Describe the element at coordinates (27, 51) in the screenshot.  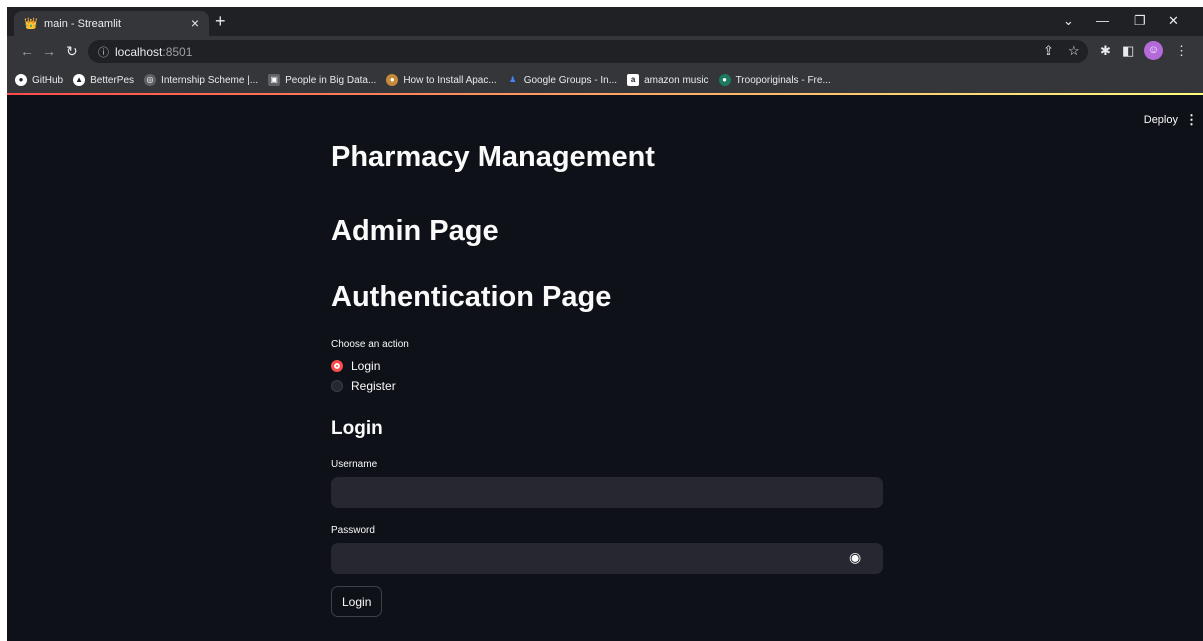
I see `back-arrow-icon: ←` at that location.